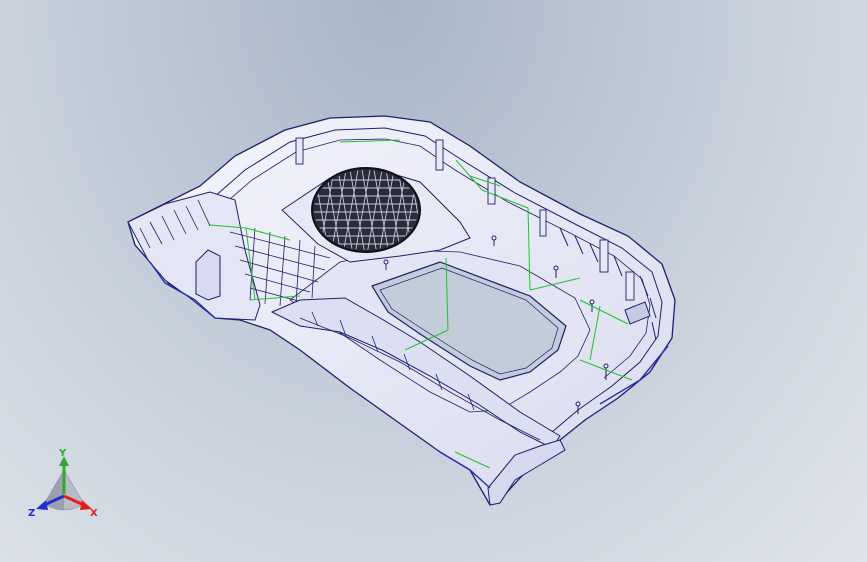 Image resolution: width=867 pixels, height=562 pixels. I want to click on z-axis-label: Z, so click(31, 513).